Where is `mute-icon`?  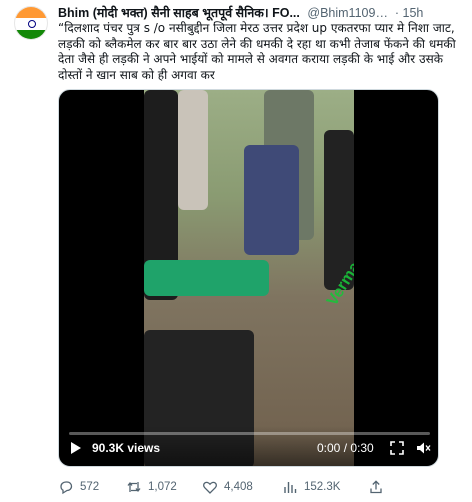 mute-icon is located at coordinates (423, 448).